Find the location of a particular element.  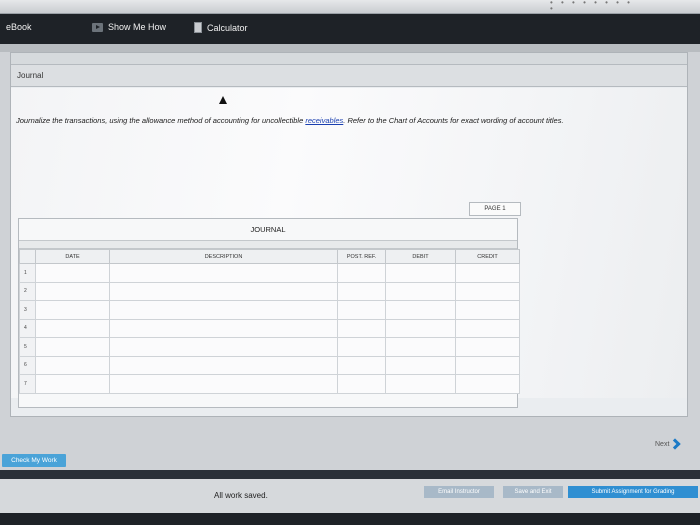

table-row: 2 is located at coordinates (269, 291).